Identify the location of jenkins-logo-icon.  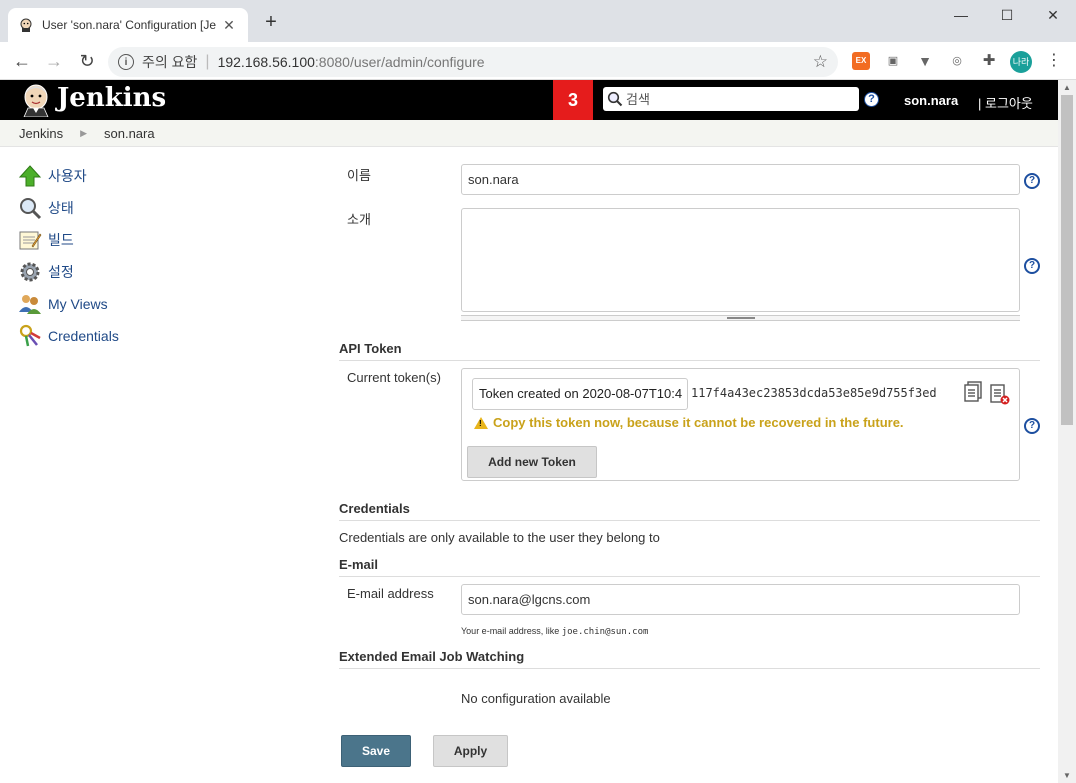
(36, 100).